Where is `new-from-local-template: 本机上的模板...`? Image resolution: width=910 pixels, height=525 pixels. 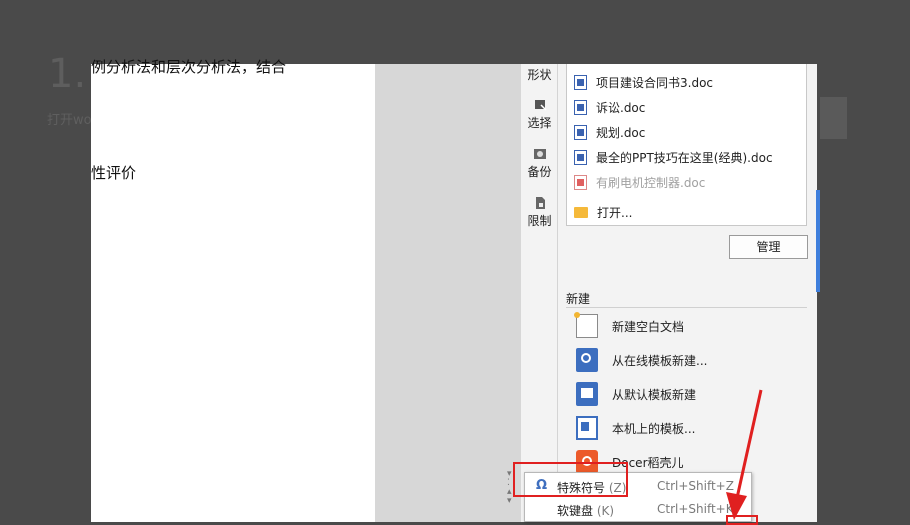
new-from-local-template: 本机上的模板... is located at coordinates (635, 428).